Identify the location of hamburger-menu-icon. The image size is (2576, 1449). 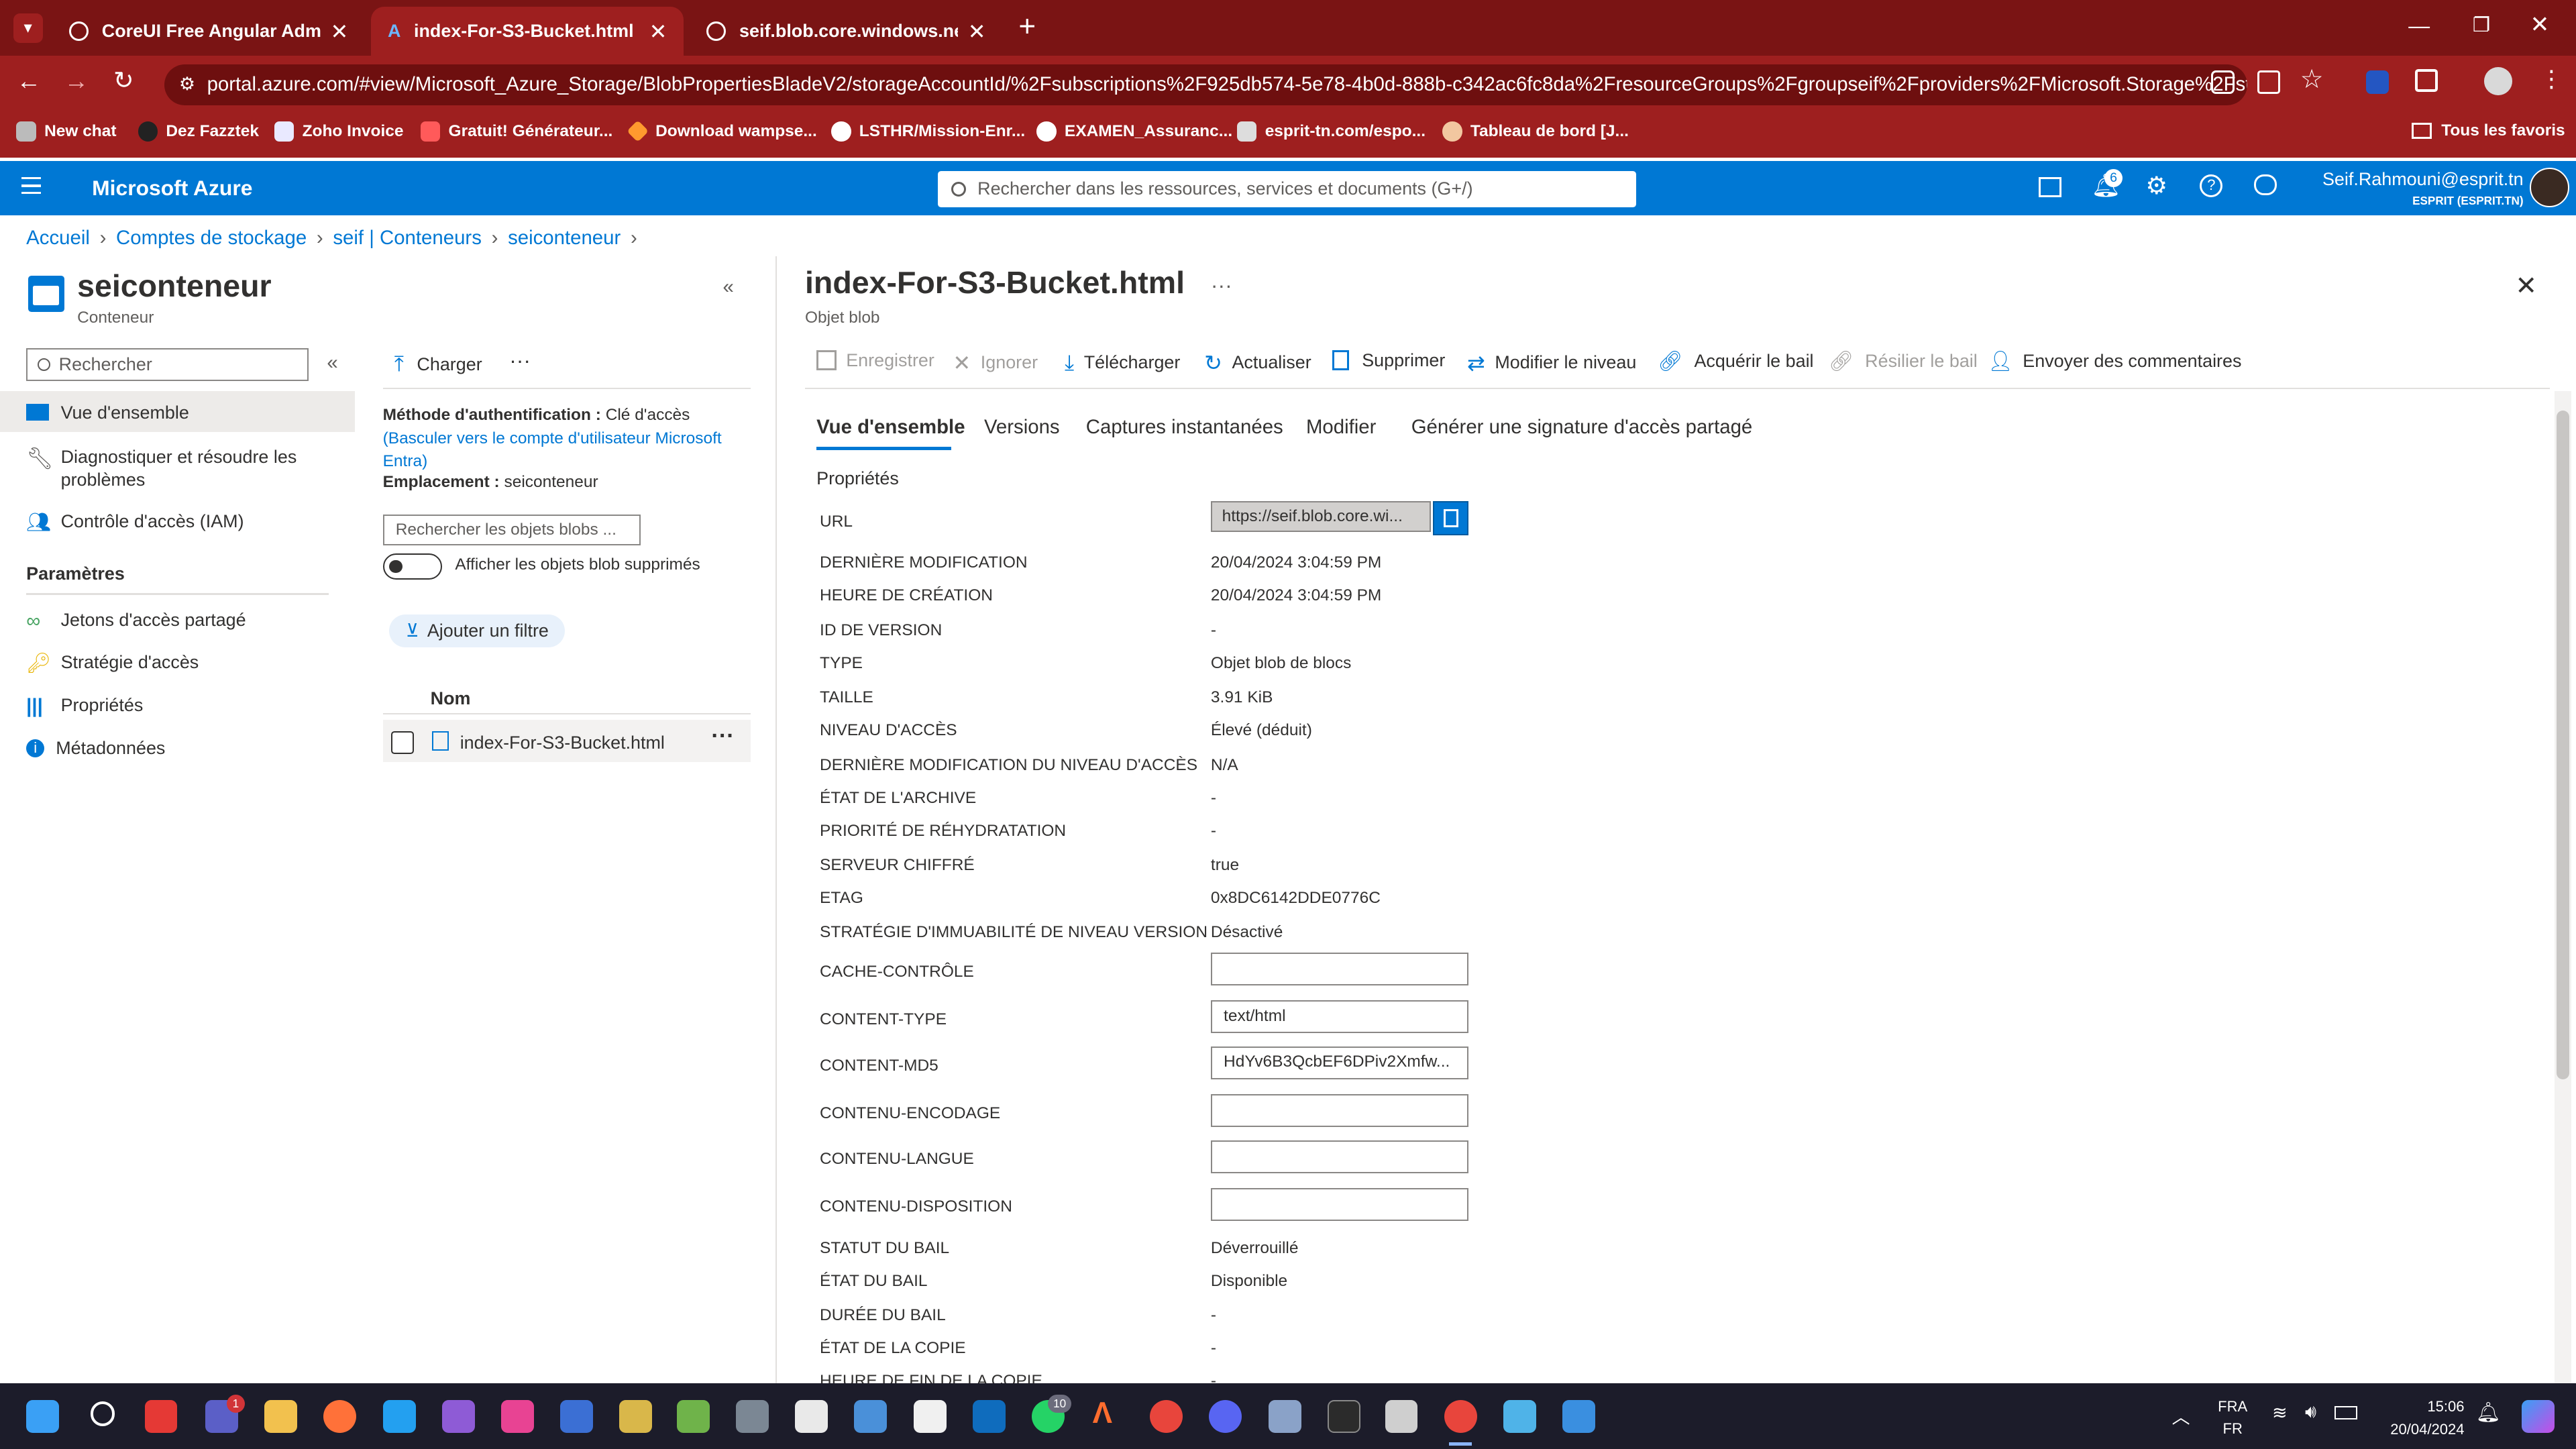
(31, 185).